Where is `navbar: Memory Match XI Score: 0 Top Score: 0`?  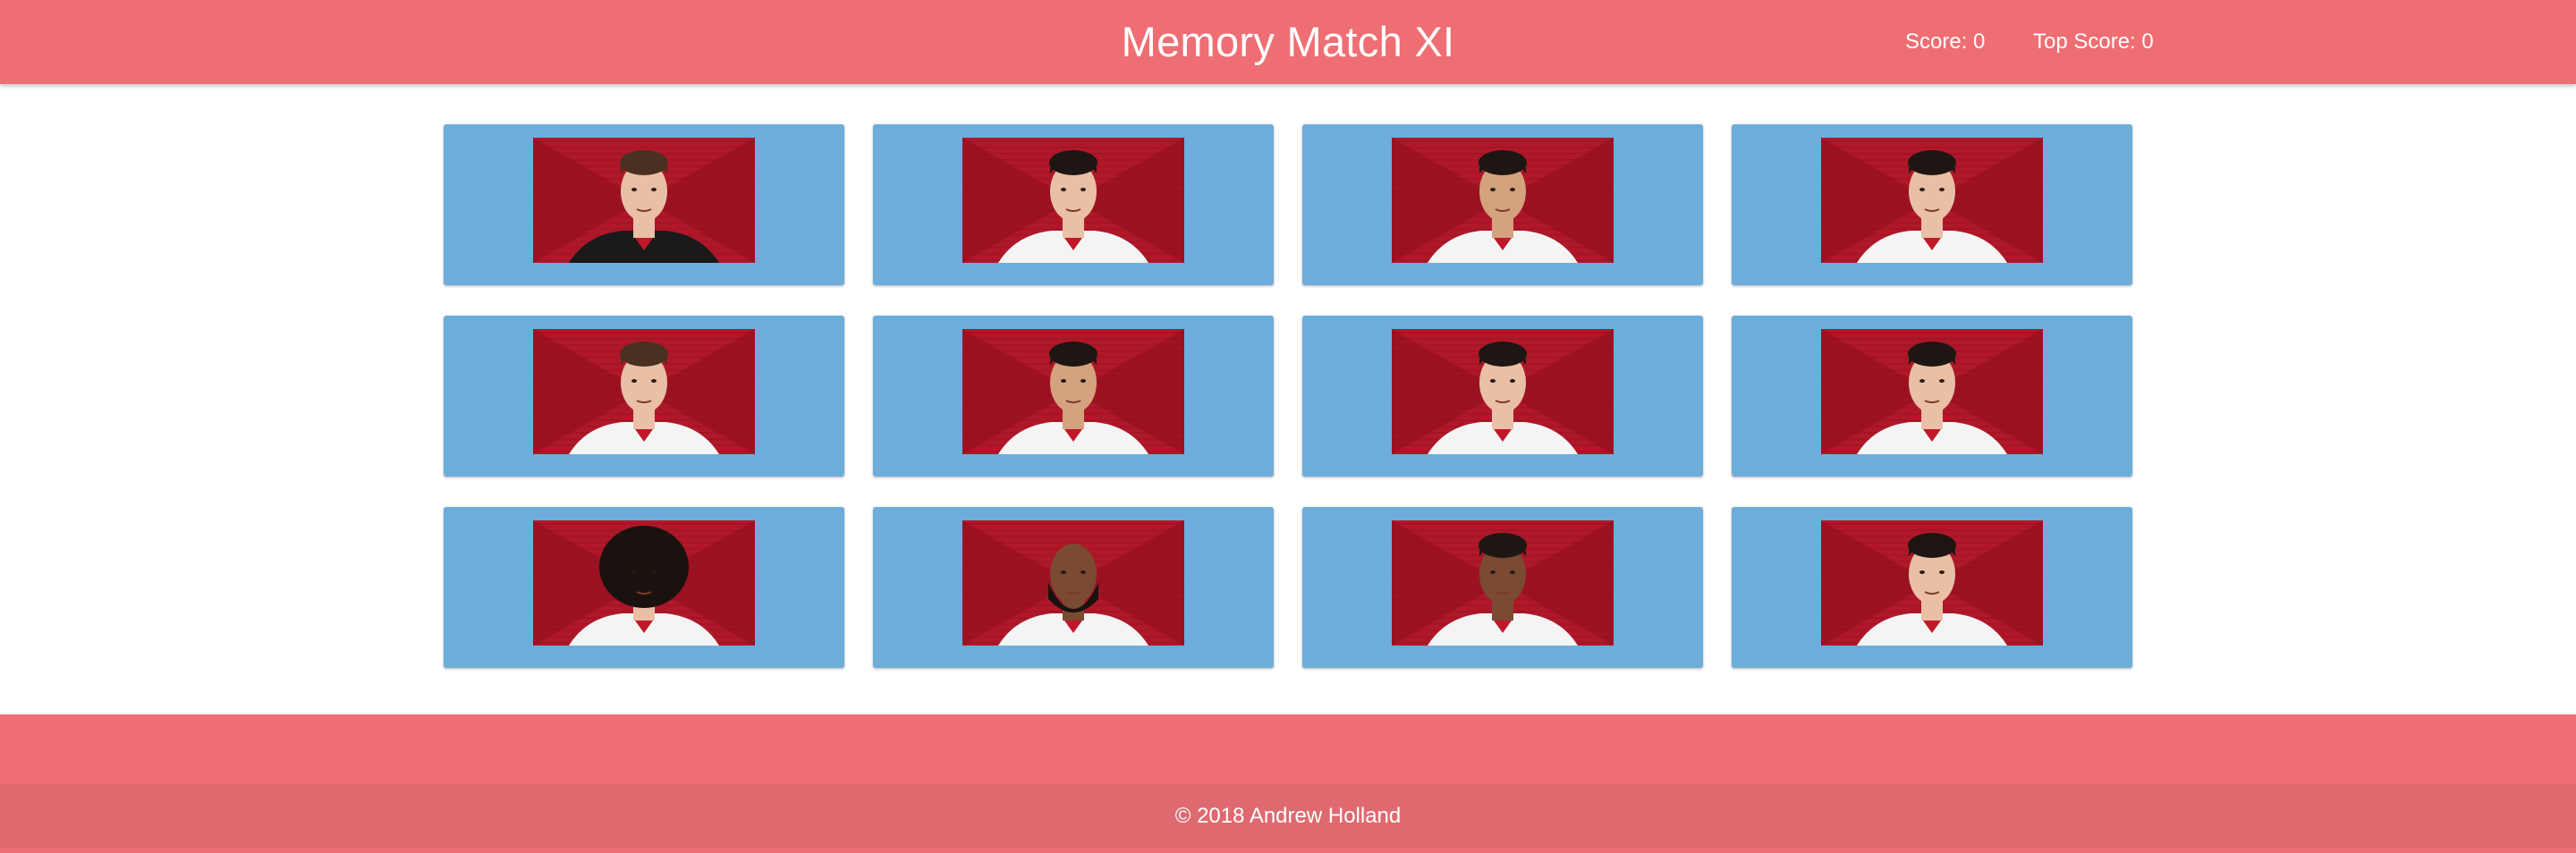 navbar: Memory Match XI Score: 0 Top Score: 0 is located at coordinates (1288, 42).